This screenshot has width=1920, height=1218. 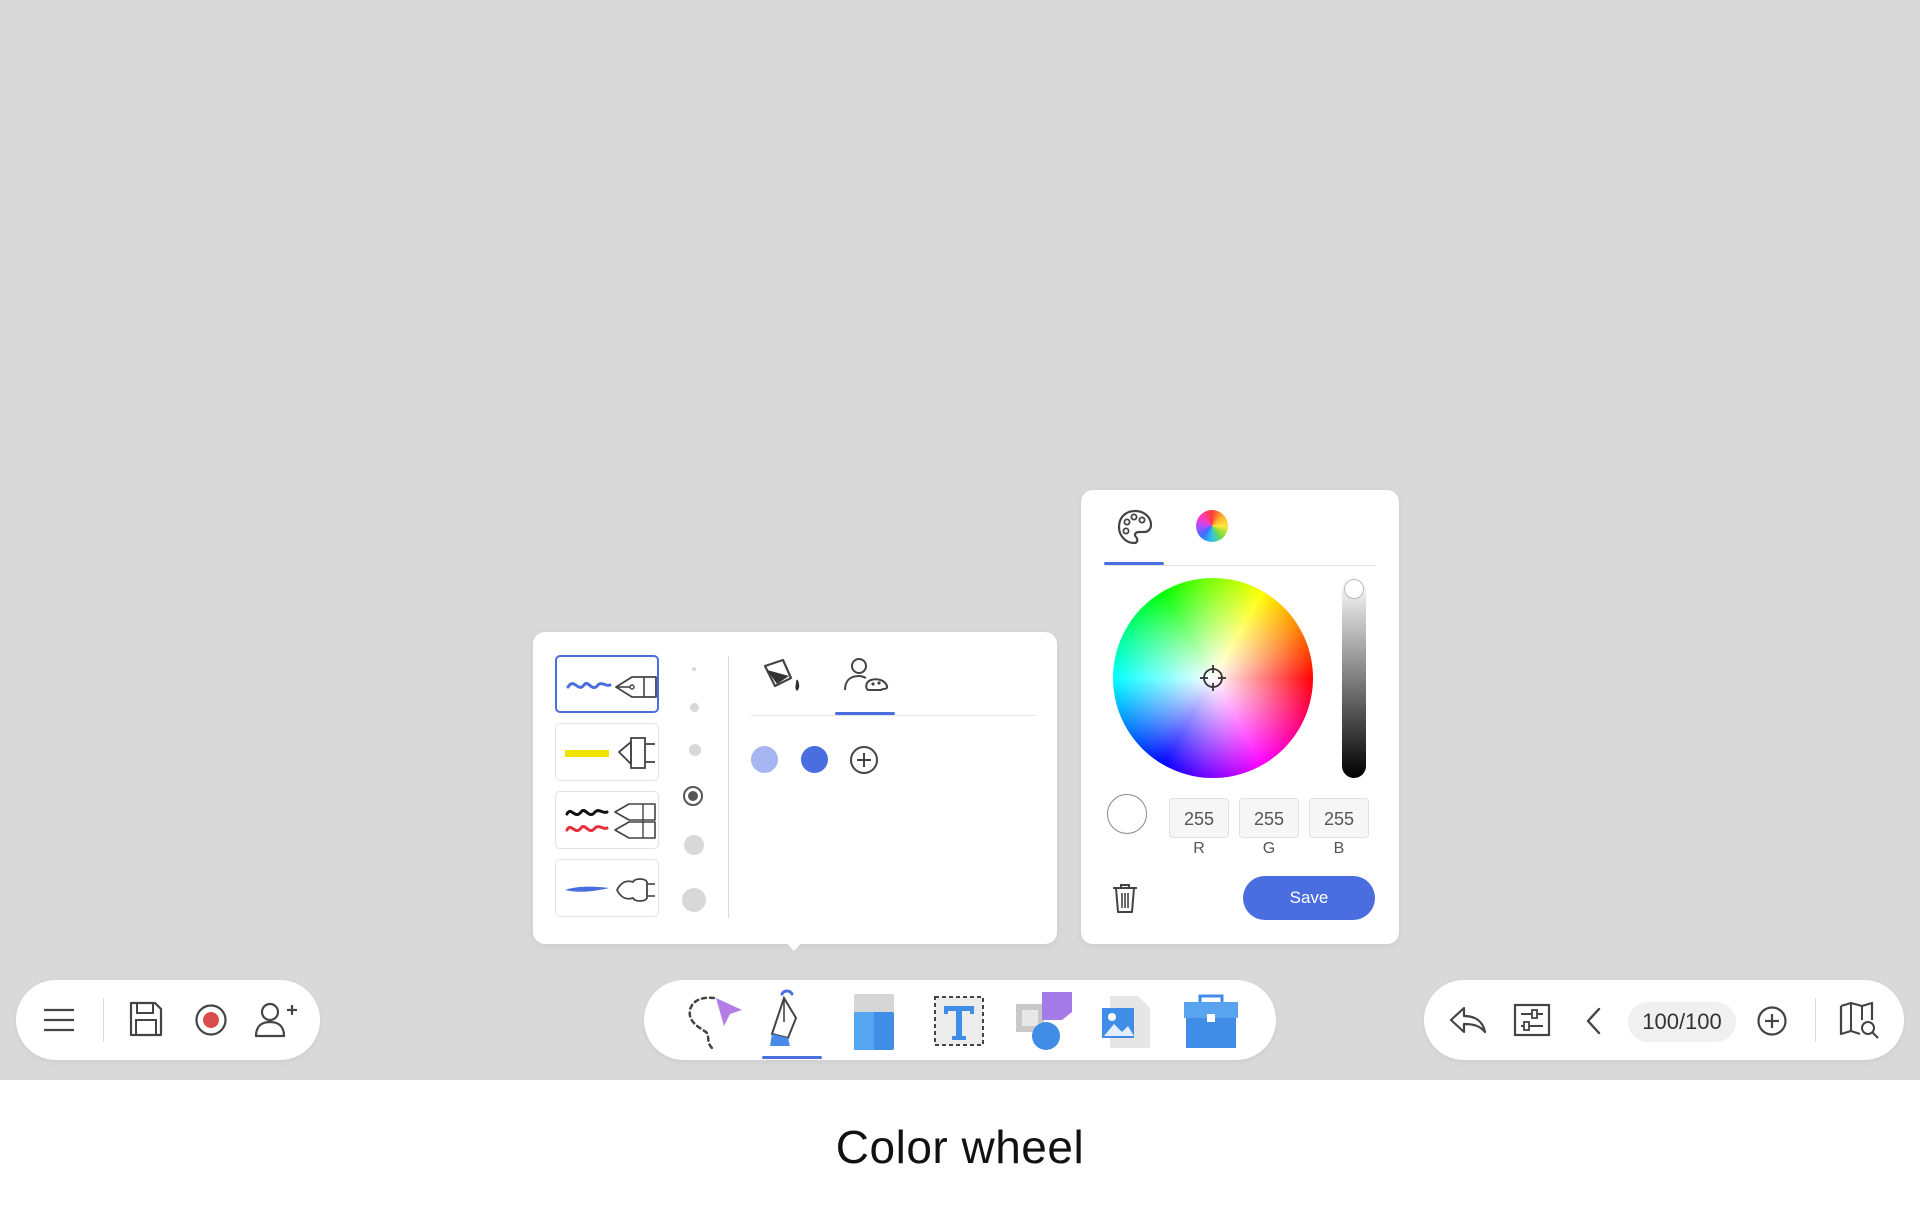 What do you see at coordinates (168, 1020) in the screenshot?
I see `left-toolbar` at bounding box center [168, 1020].